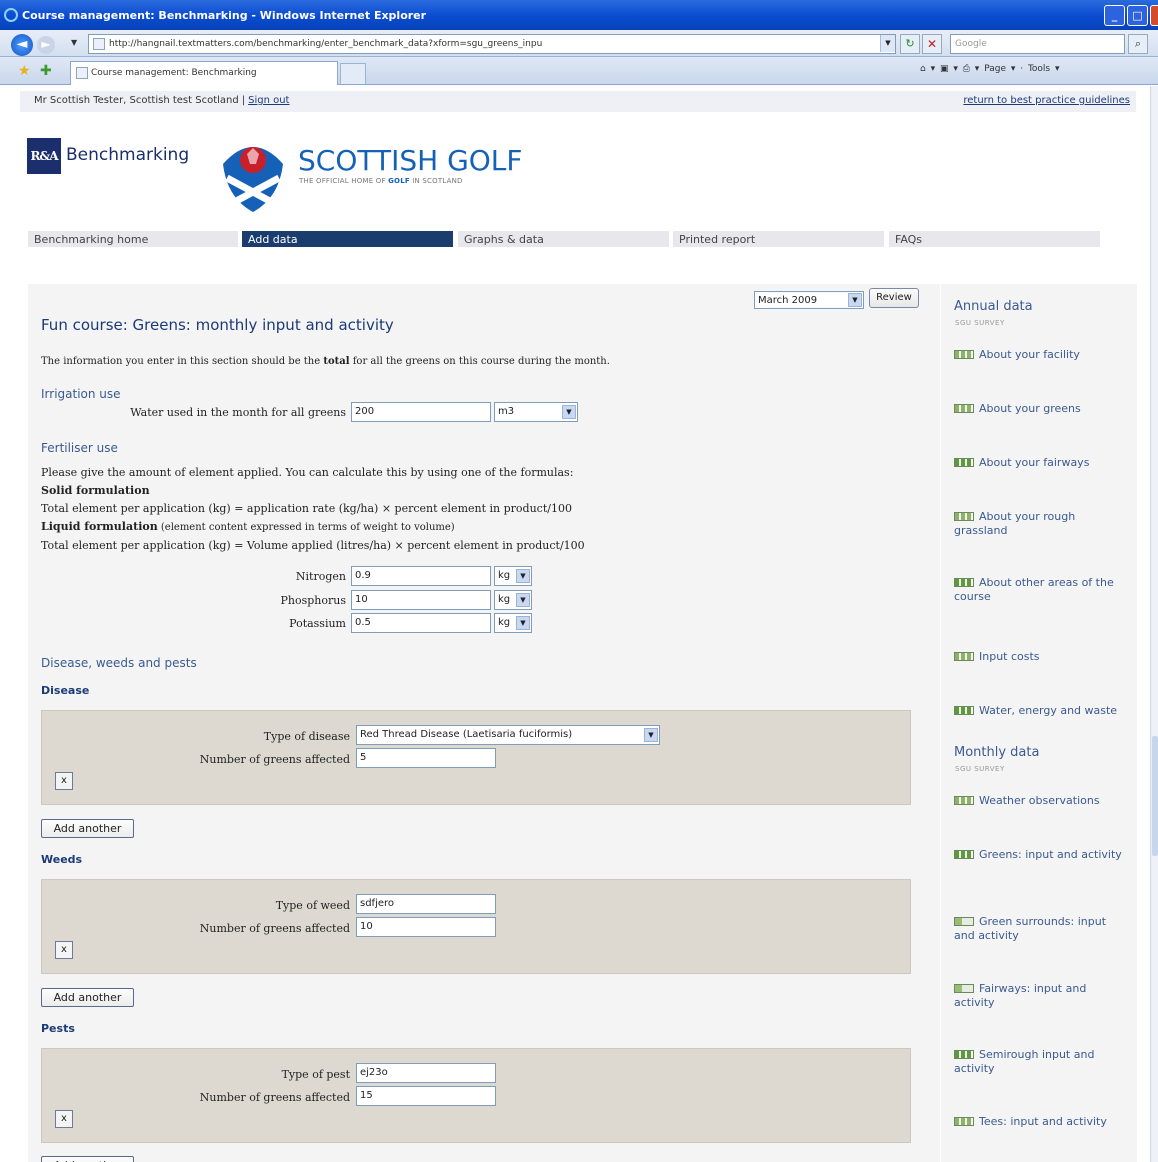 The image size is (1158, 1162). Describe the element at coordinates (64, 1119) in the screenshot. I see `remove-pest-button: x` at that location.